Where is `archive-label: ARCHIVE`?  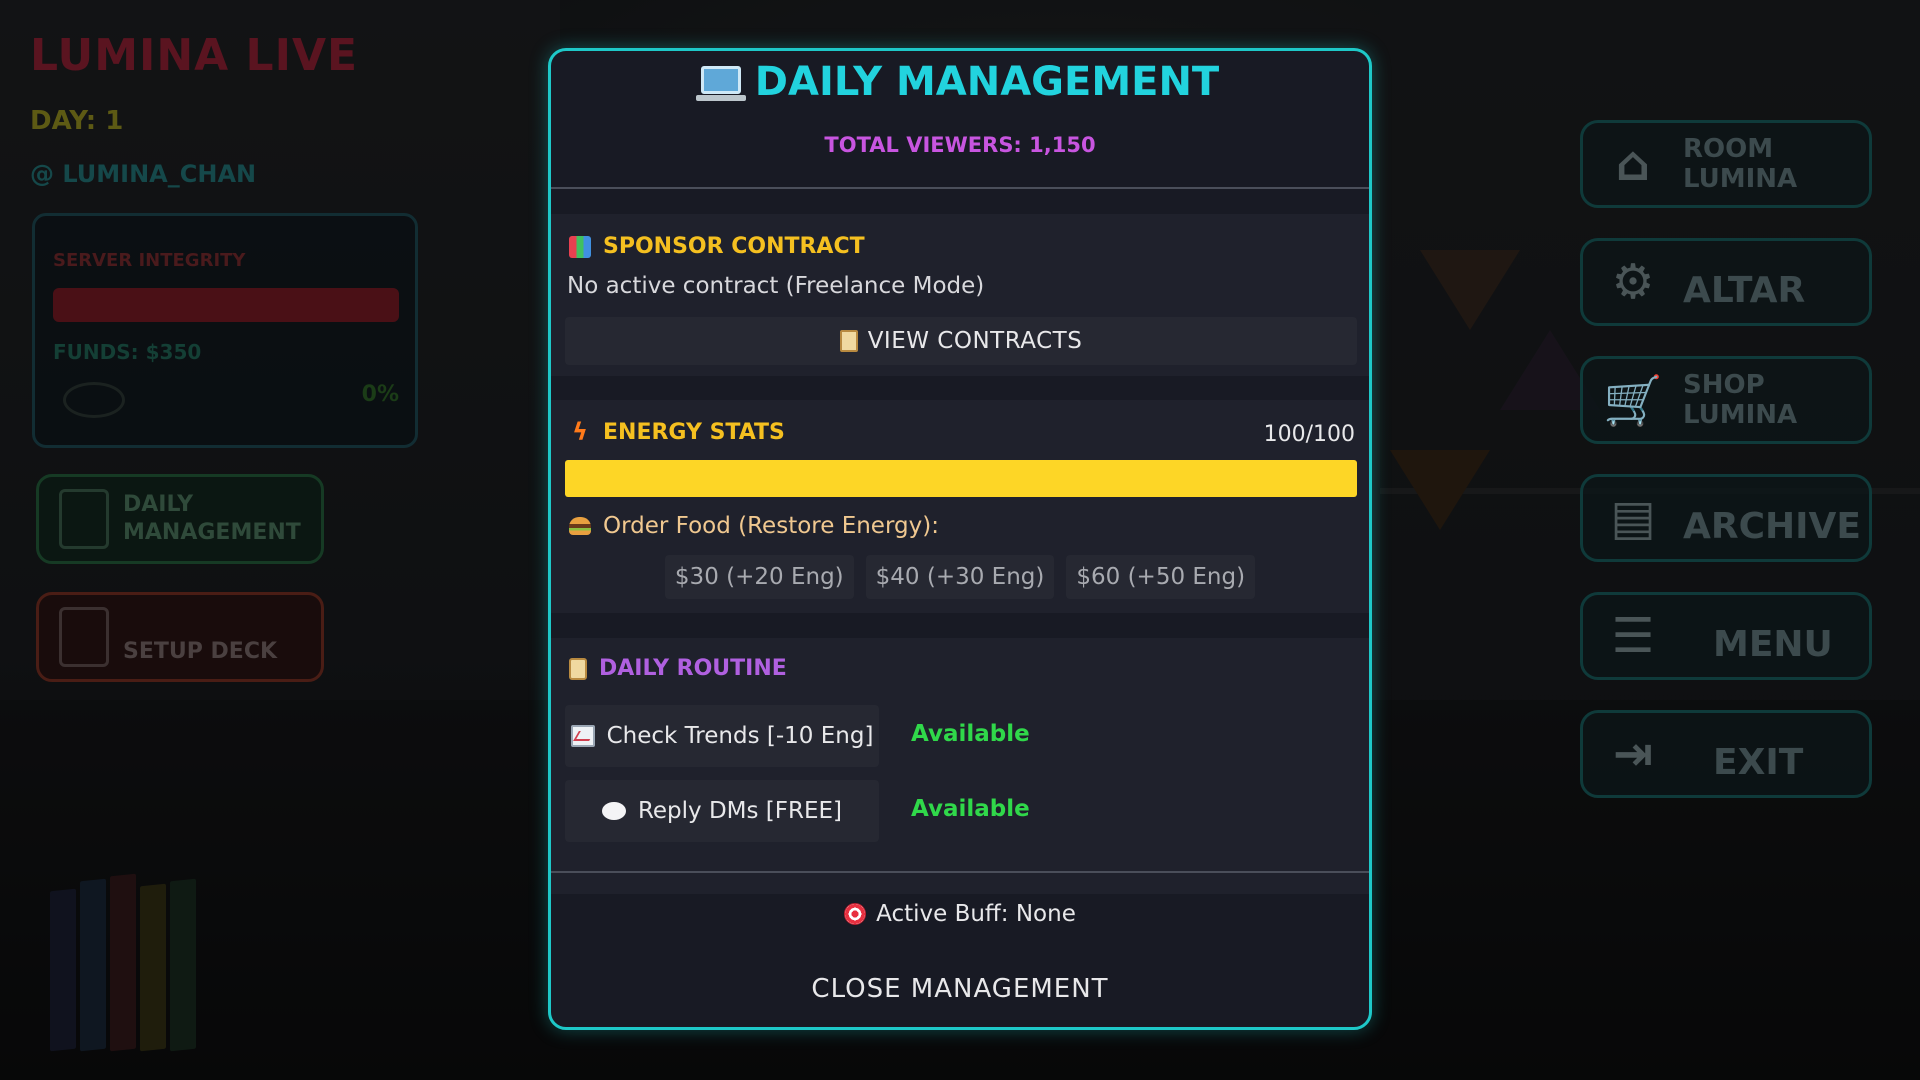 archive-label: ARCHIVE is located at coordinates (1772, 526).